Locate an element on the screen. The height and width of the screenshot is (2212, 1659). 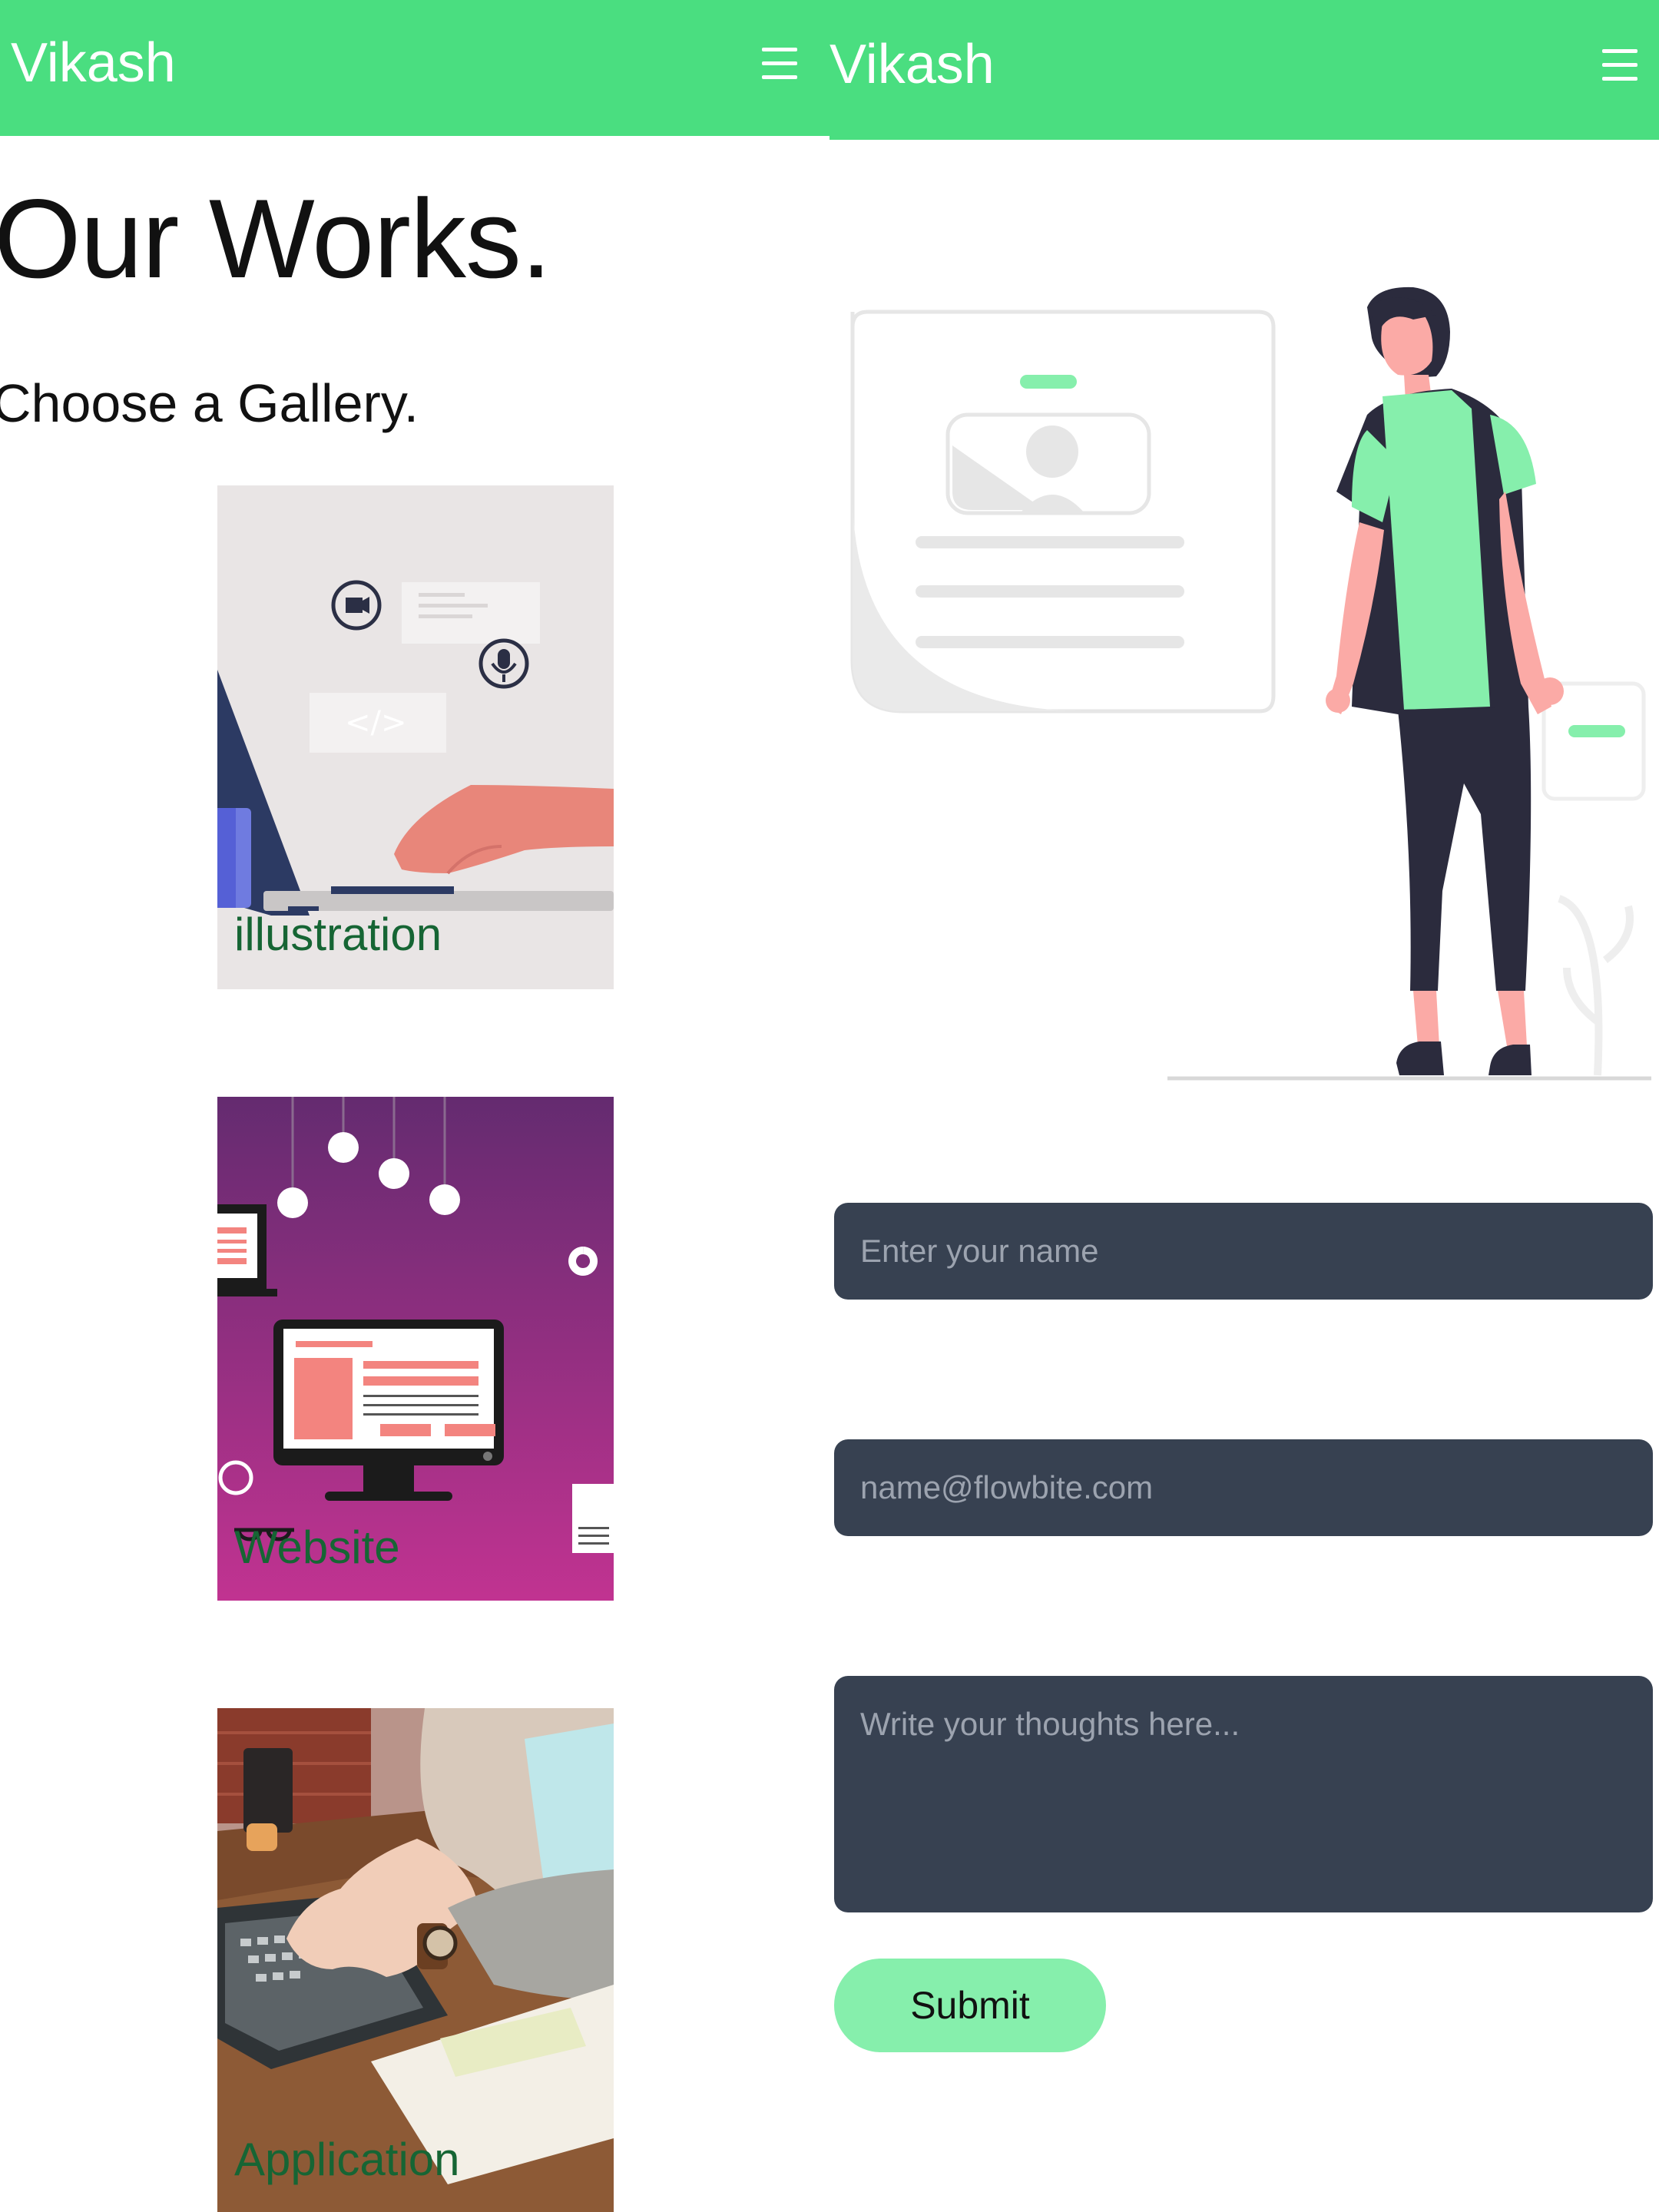
name-input is located at coordinates (1243, 1252).